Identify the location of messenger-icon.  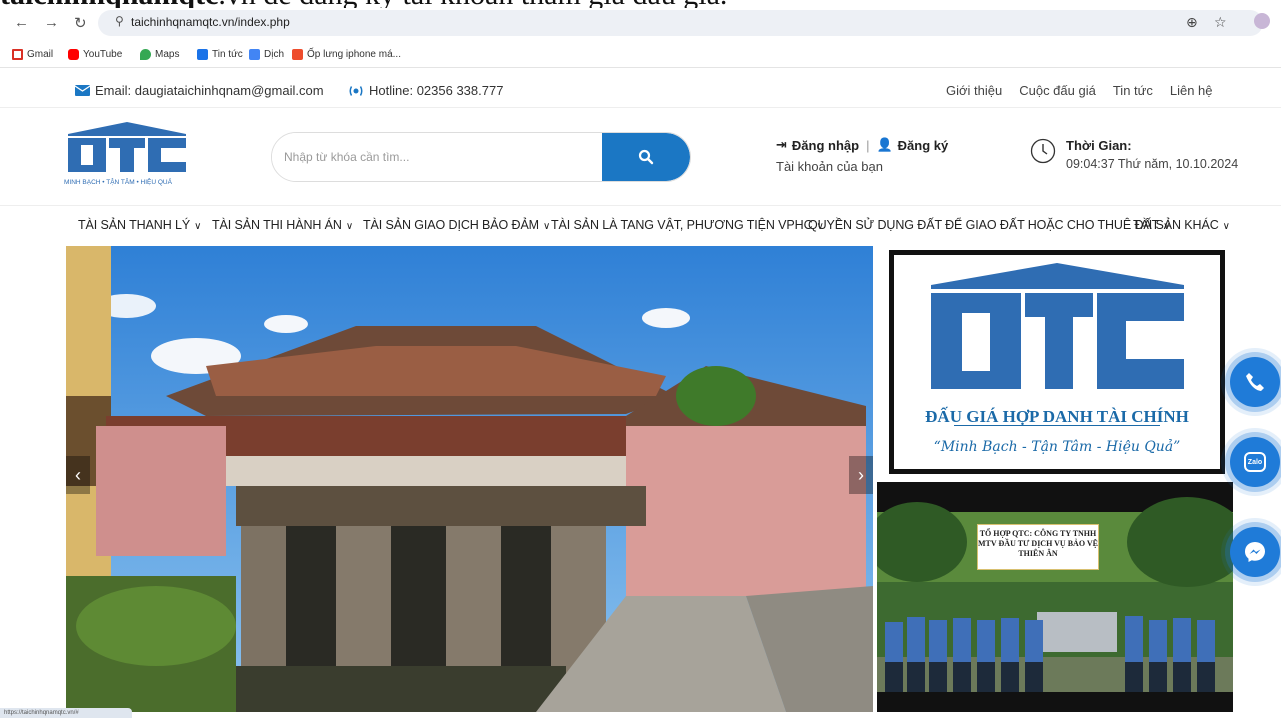
(1255, 552).